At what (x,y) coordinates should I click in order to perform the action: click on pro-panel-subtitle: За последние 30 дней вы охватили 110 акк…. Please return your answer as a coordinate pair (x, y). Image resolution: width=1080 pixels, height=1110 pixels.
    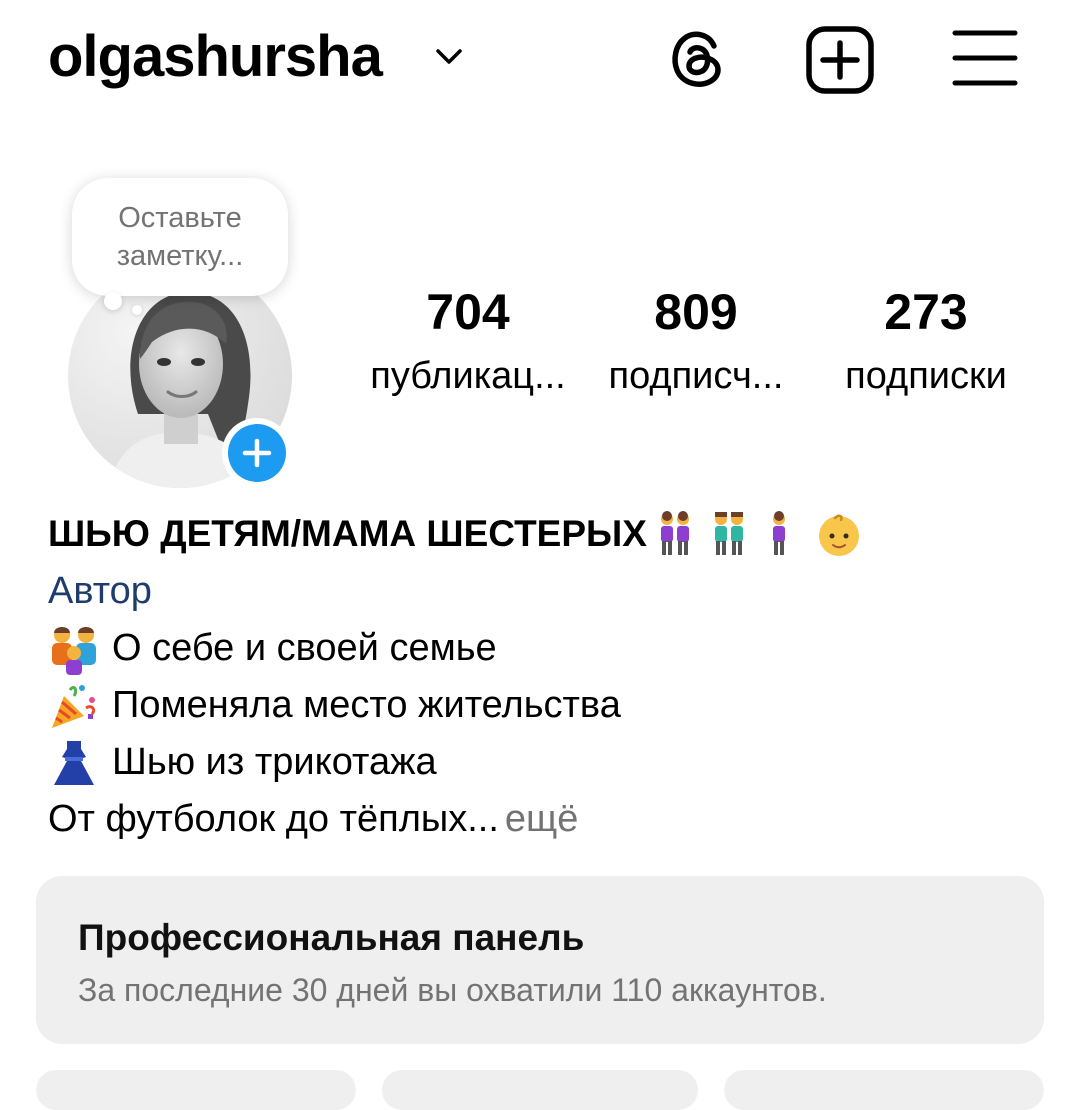
    Looking at the image, I should click on (452, 990).